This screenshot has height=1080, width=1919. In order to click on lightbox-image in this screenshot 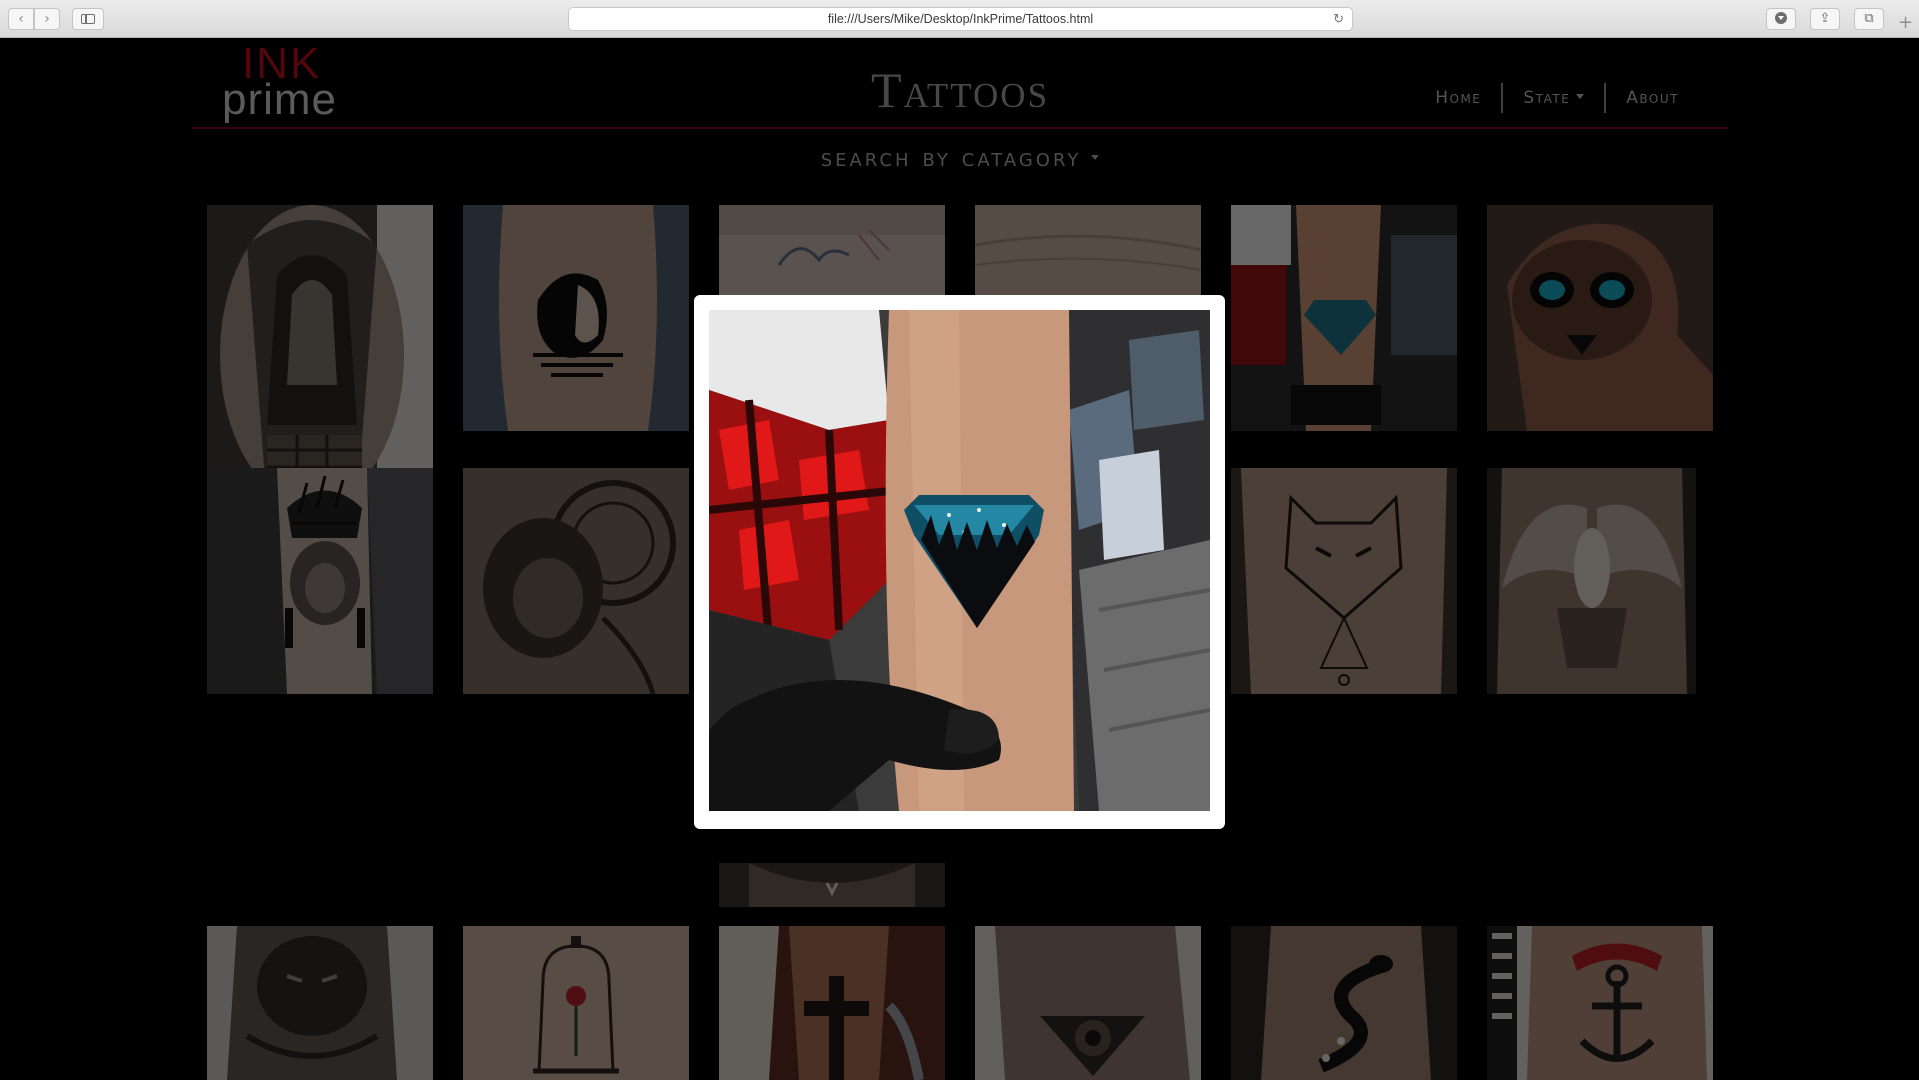, I will do `click(959, 560)`.